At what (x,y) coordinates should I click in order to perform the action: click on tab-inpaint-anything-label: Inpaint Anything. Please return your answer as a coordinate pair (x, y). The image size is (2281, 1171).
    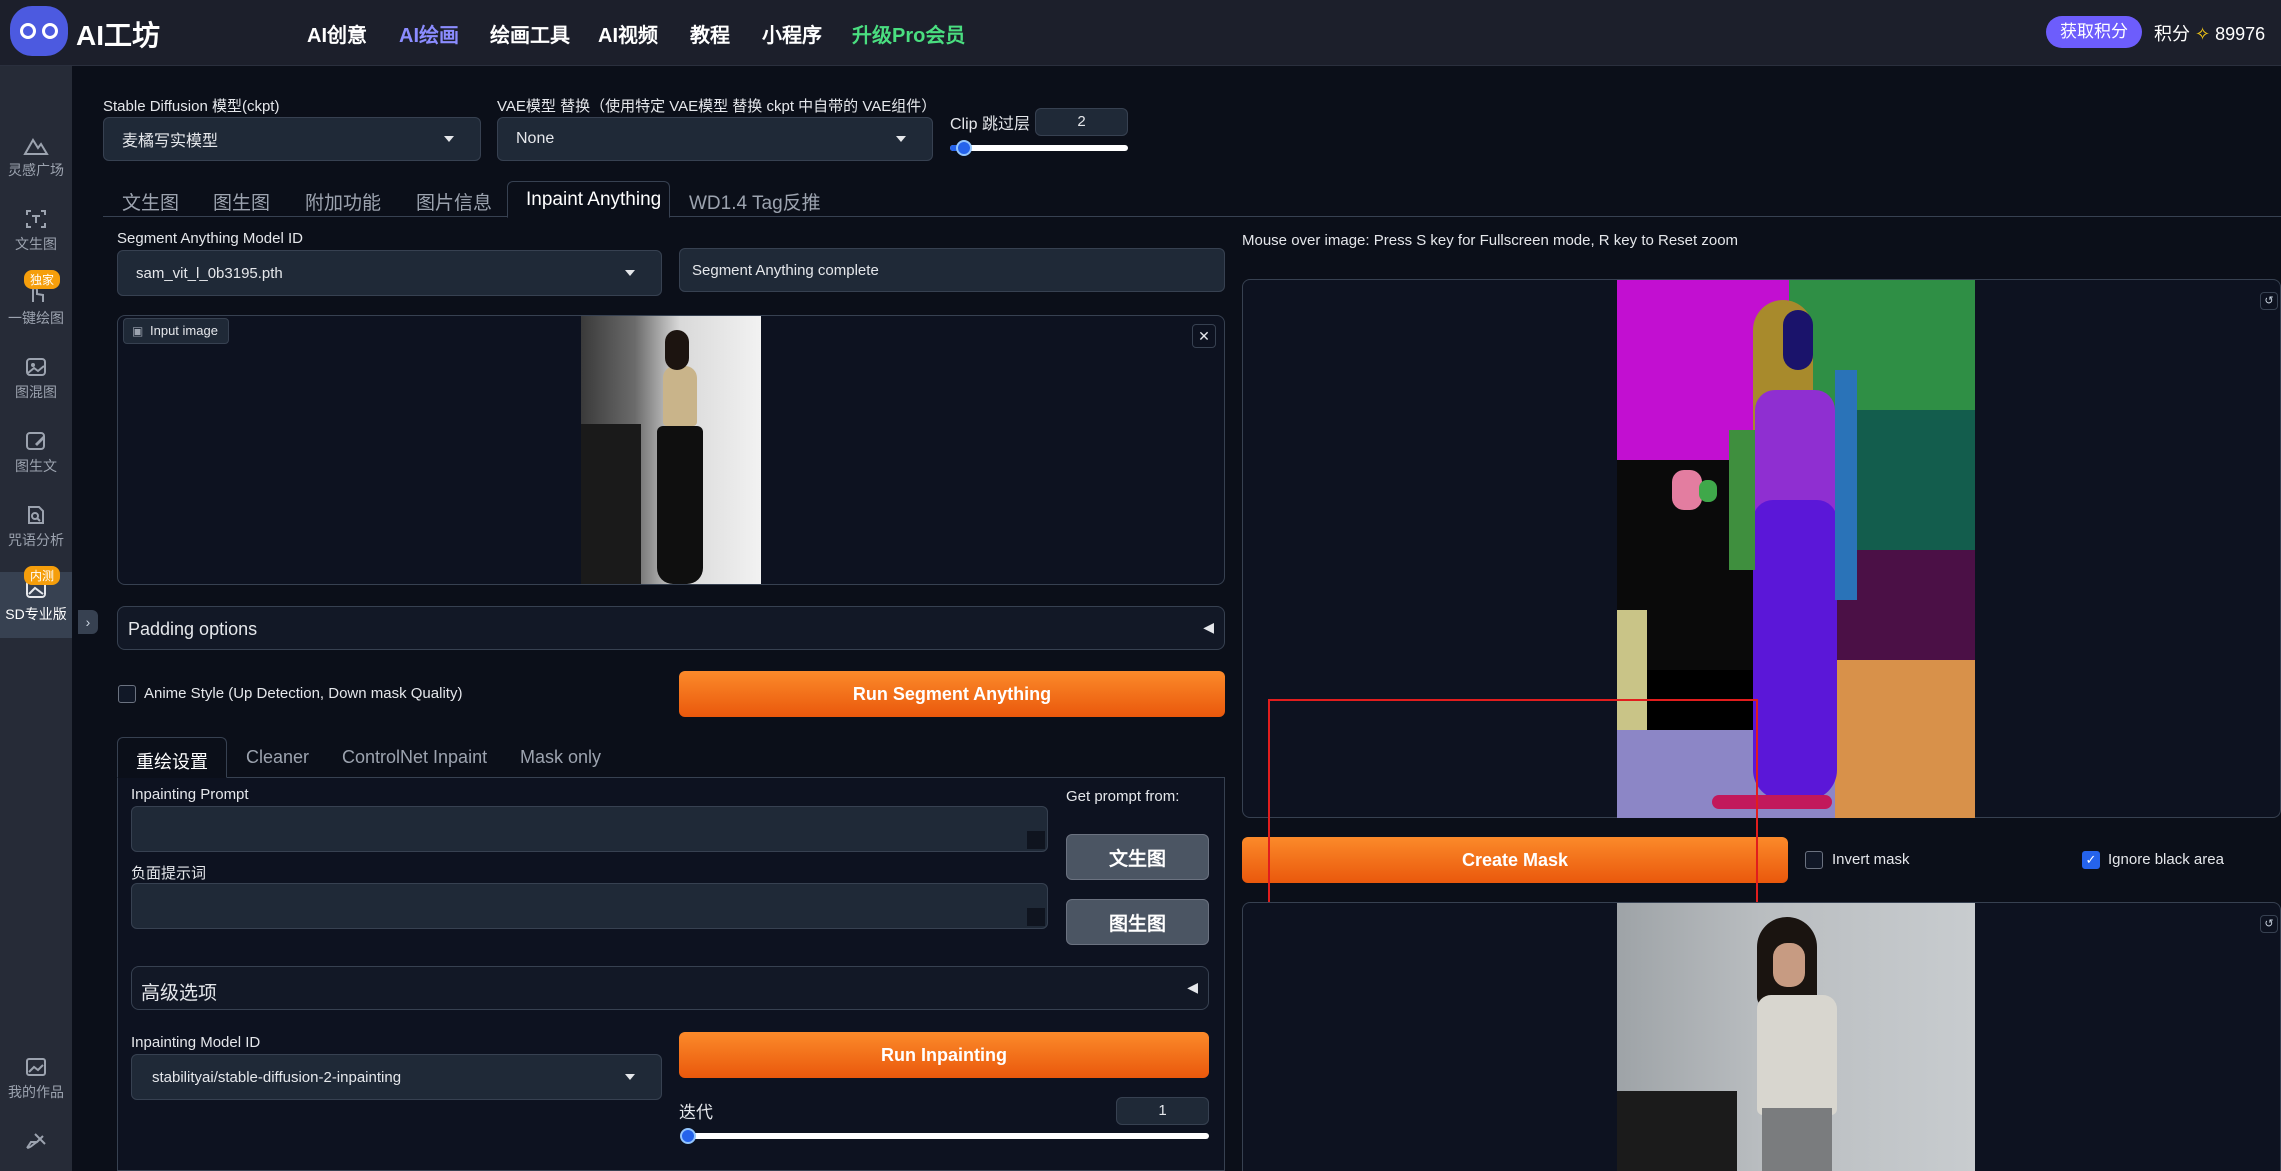
    Looking at the image, I should click on (594, 199).